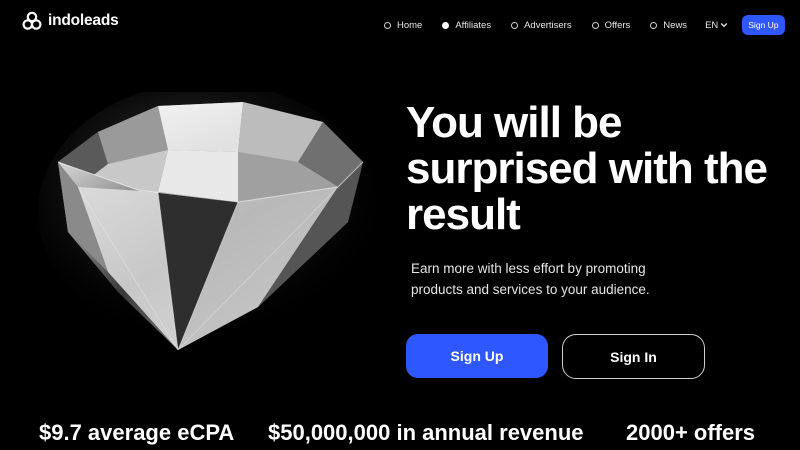 The height and width of the screenshot is (450, 800). What do you see at coordinates (137, 432) in the screenshot?
I see `stat-ecpa: $9.7 average eCPA` at bounding box center [137, 432].